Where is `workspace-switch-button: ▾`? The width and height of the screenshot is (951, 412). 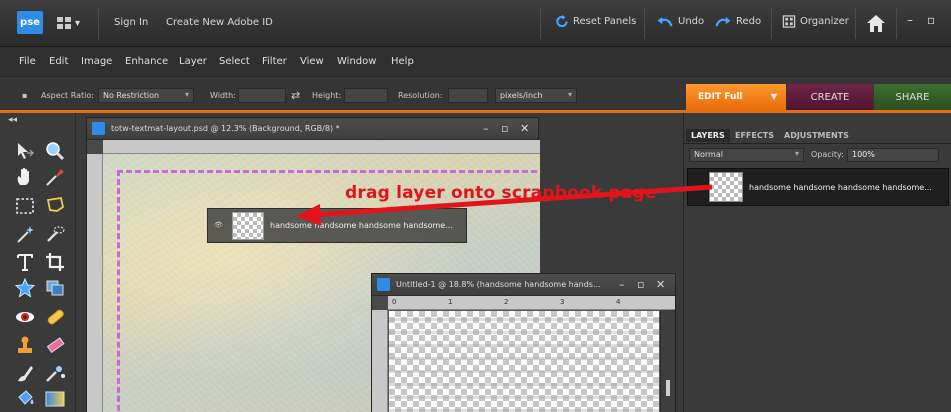 workspace-switch-button: ▾ is located at coordinates (74, 23).